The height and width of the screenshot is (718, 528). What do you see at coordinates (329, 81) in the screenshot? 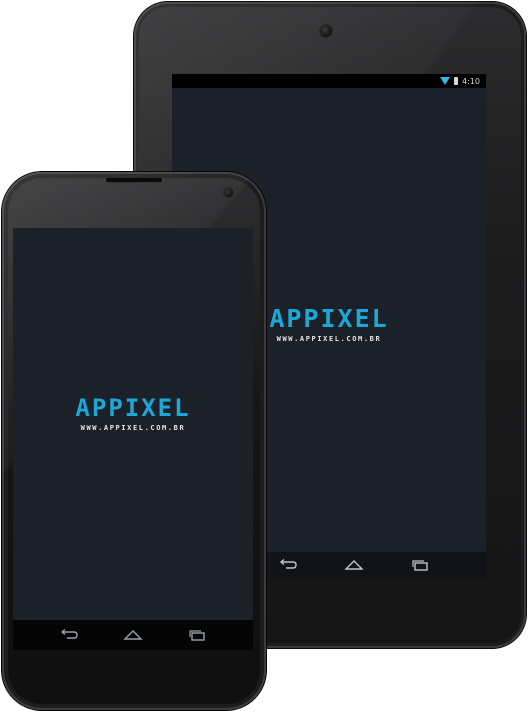
I see `status-bar: 4:10` at bounding box center [329, 81].